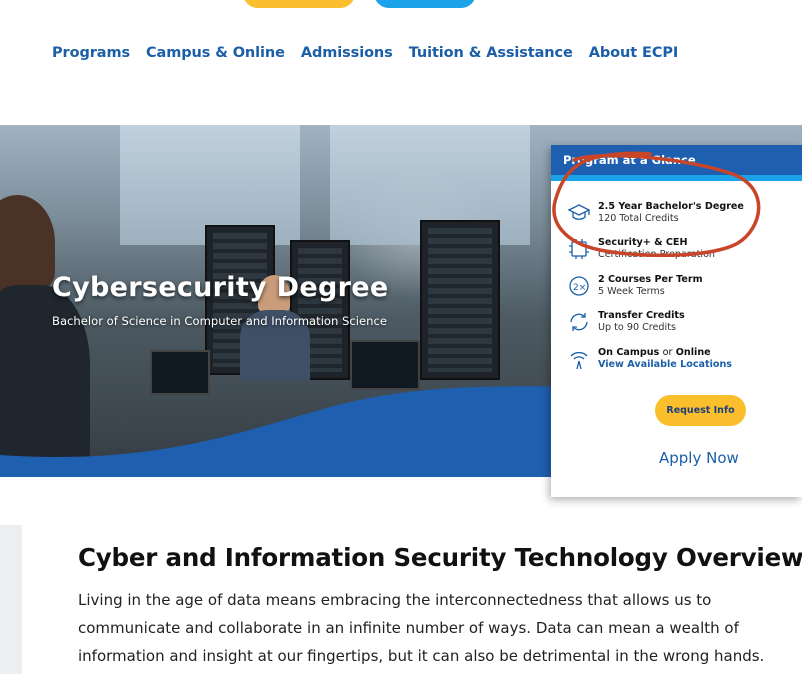  What do you see at coordinates (667, 352) in the screenshot?
I see `or-label: or` at bounding box center [667, 352].